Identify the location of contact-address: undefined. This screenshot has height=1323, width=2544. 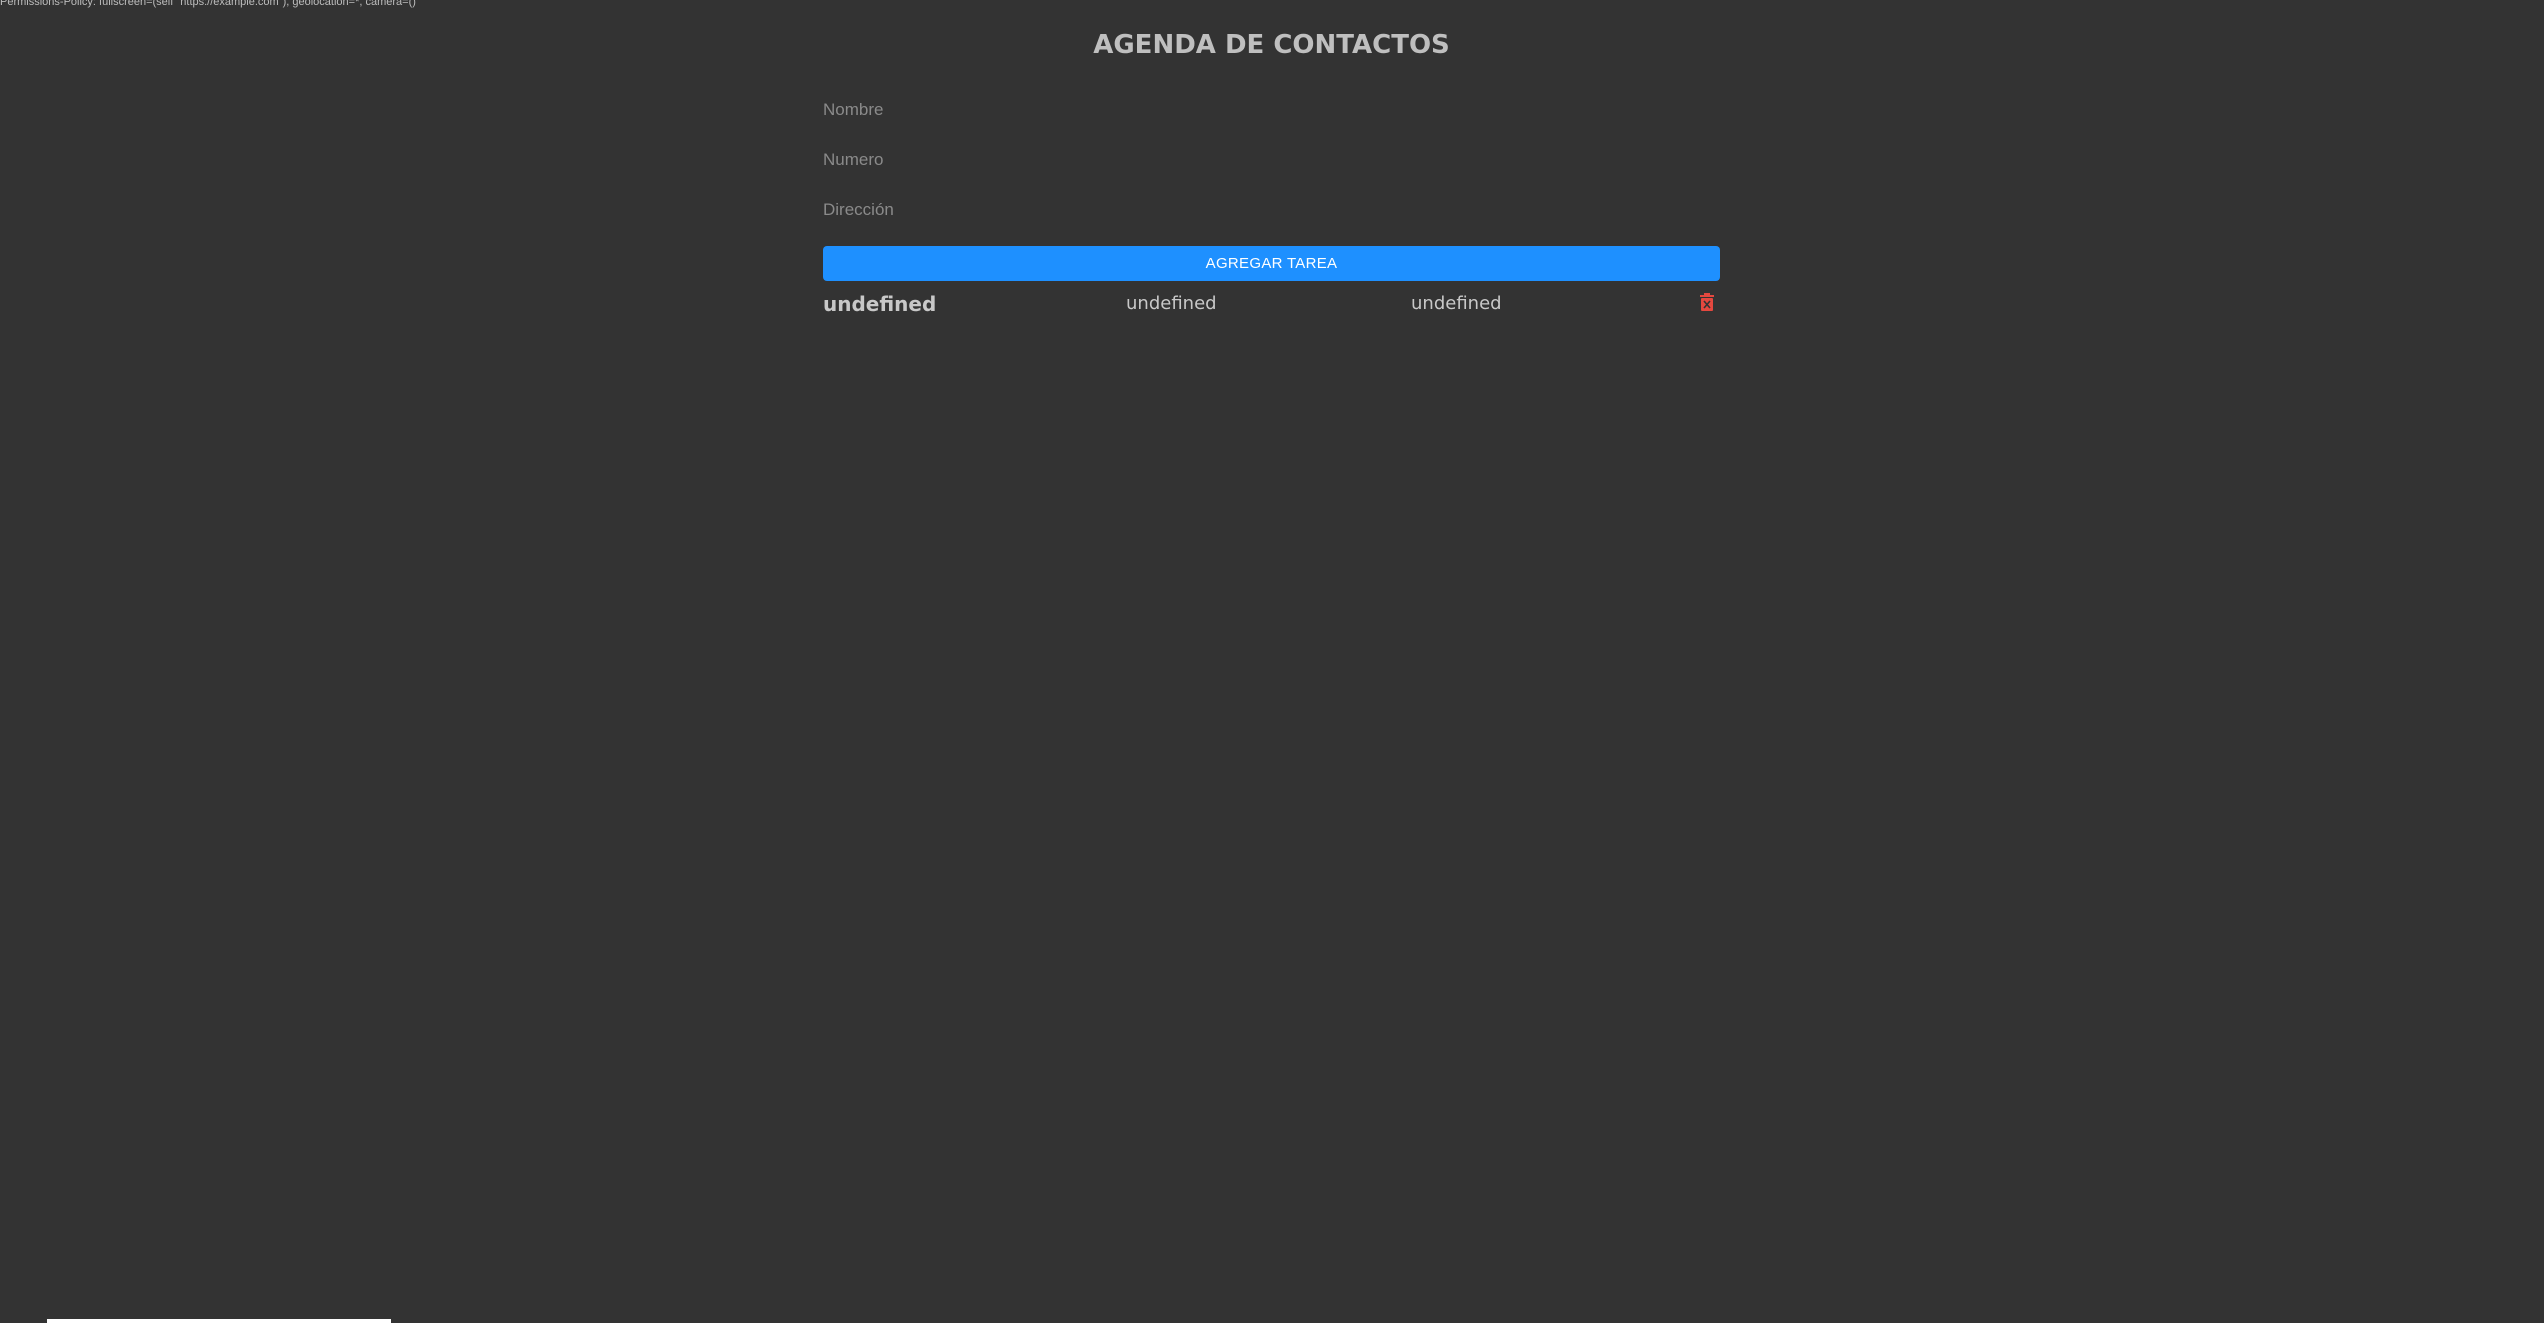
(1456, 303).